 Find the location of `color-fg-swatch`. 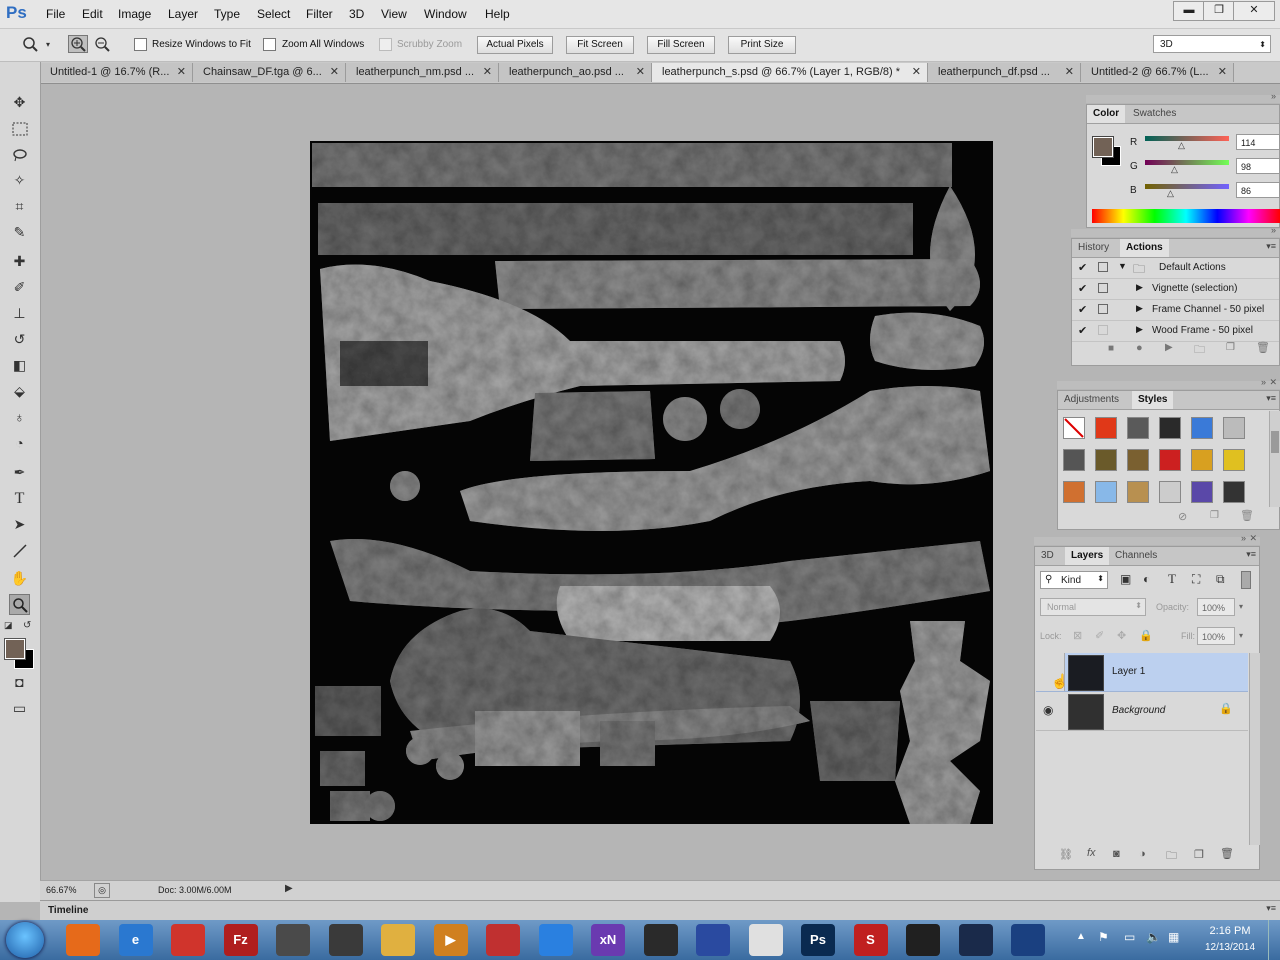

color-fg-swatch is located at coordinates (1103, 147).